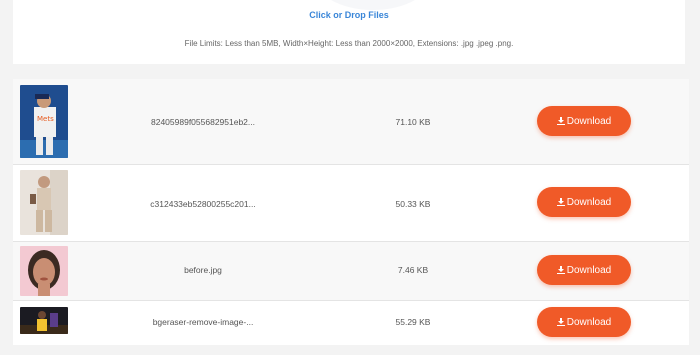 The height and width of the screenshot is (355, 700). What do you see at coordinates (413, 122) in the screenshot?
I see `file-size: 71.10 KB` at bounding box center [413, 122].